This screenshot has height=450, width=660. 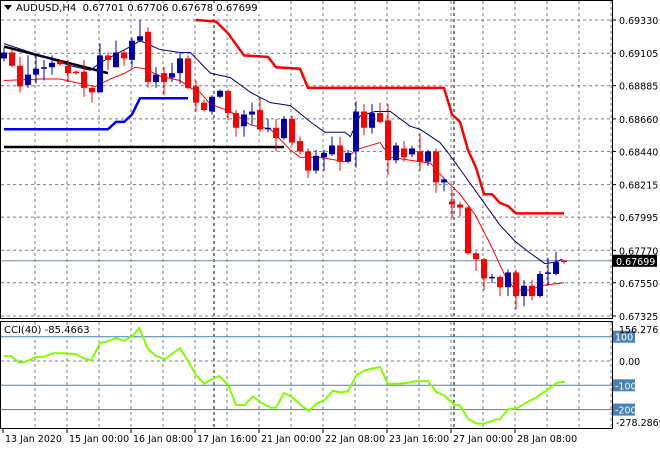 I want to click on cci-min-label: -278.2869, so click(x=638, y=423).